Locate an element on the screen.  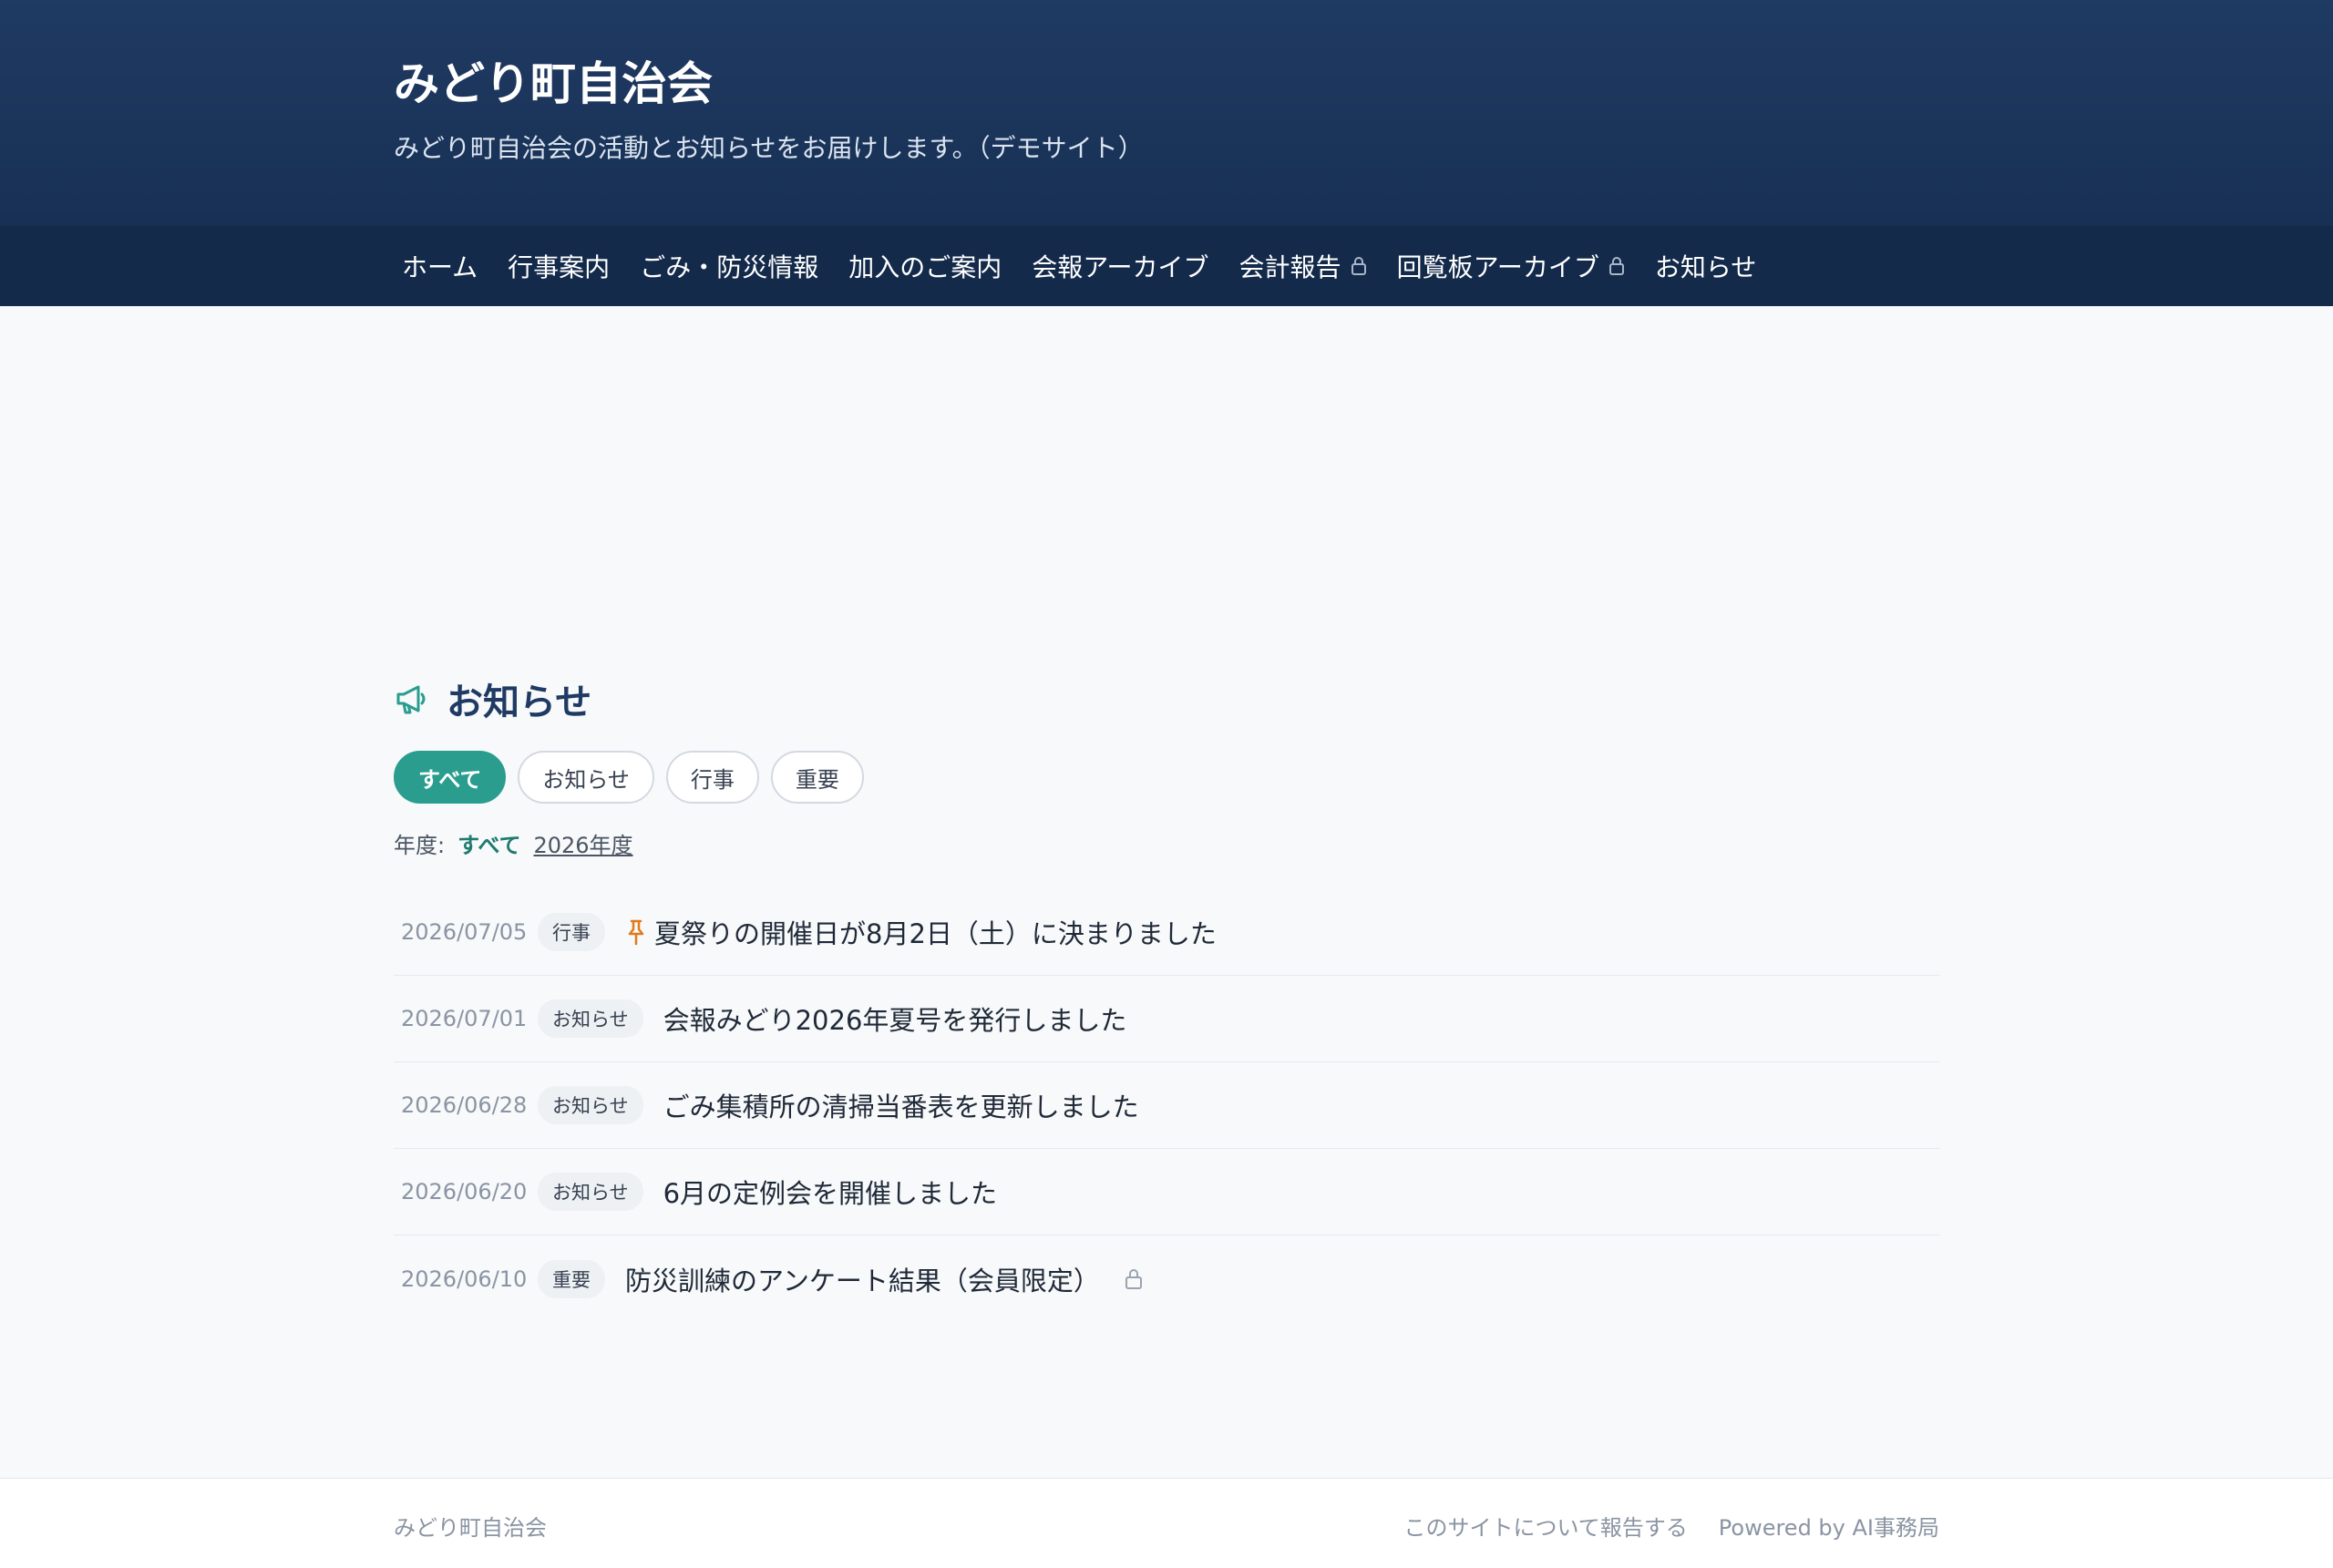
filter-news-button: お知らせ is located at coordinates (586, 777).